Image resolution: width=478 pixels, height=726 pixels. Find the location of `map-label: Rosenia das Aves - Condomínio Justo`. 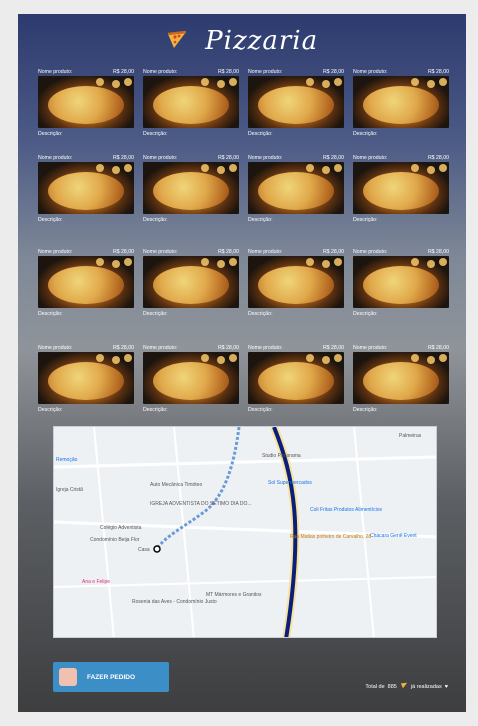

map-label: Rosenia das Aves - Condomínio Justo is located at coordinates (174, 602).